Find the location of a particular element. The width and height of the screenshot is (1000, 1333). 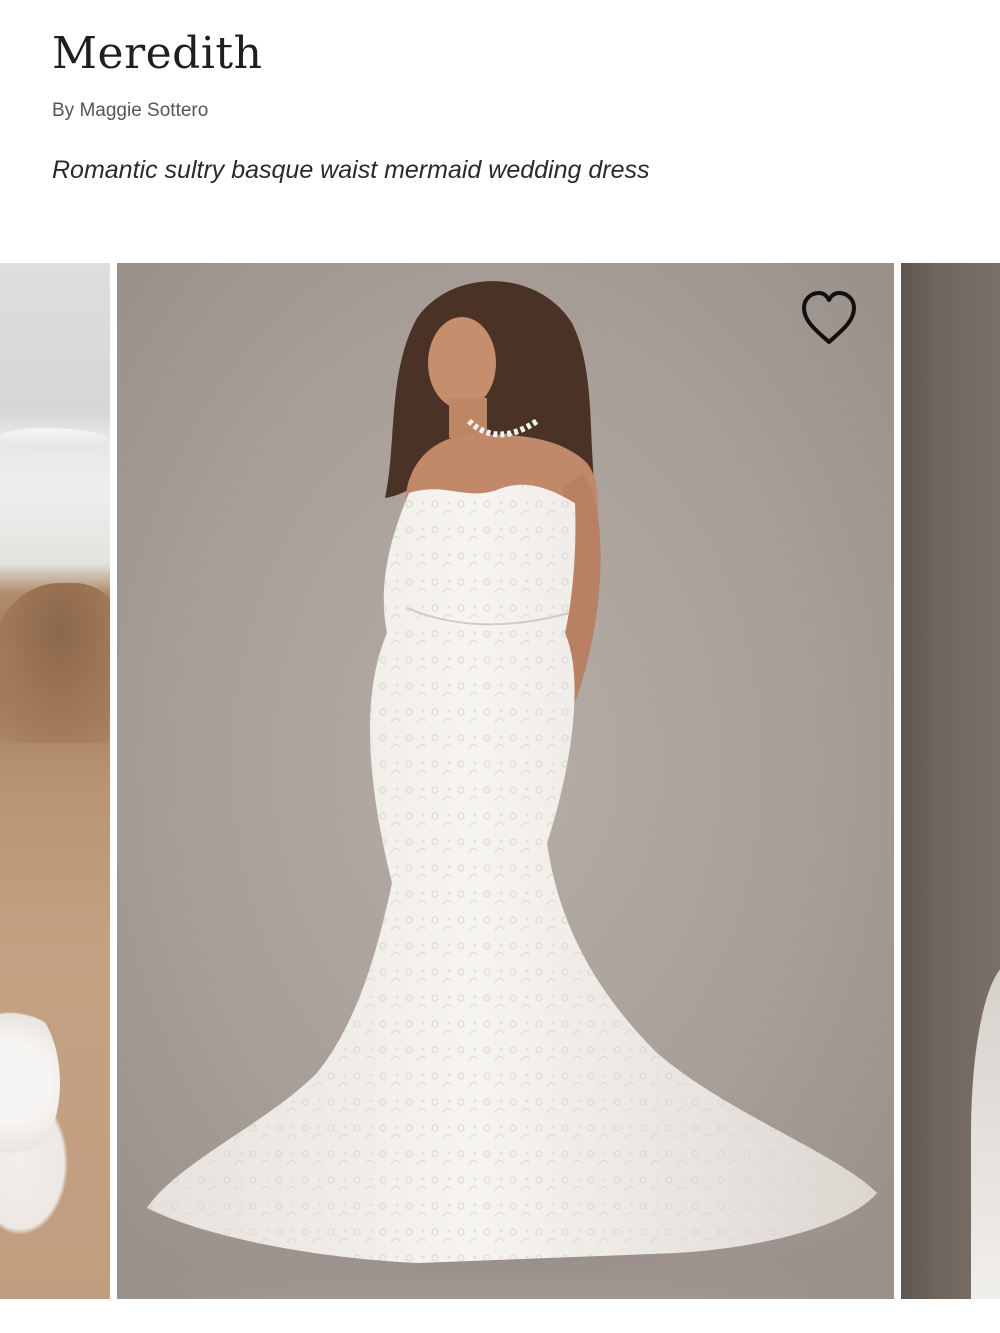

carousel-slide-previous is located at coordinates (55, 781).